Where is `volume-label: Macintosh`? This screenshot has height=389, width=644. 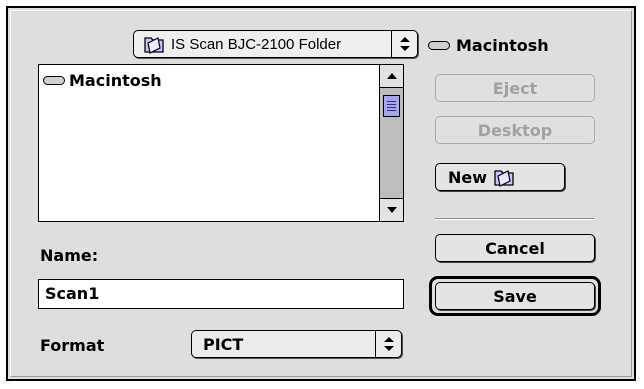
volume-label: Macintosh is located at coordinates (502, 45).